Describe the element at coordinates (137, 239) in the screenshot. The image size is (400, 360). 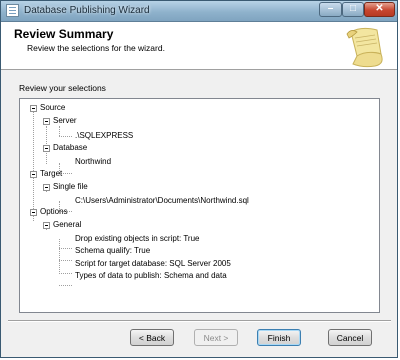
I see `tree-node-option: Drop existing objects in script: True` at that location.